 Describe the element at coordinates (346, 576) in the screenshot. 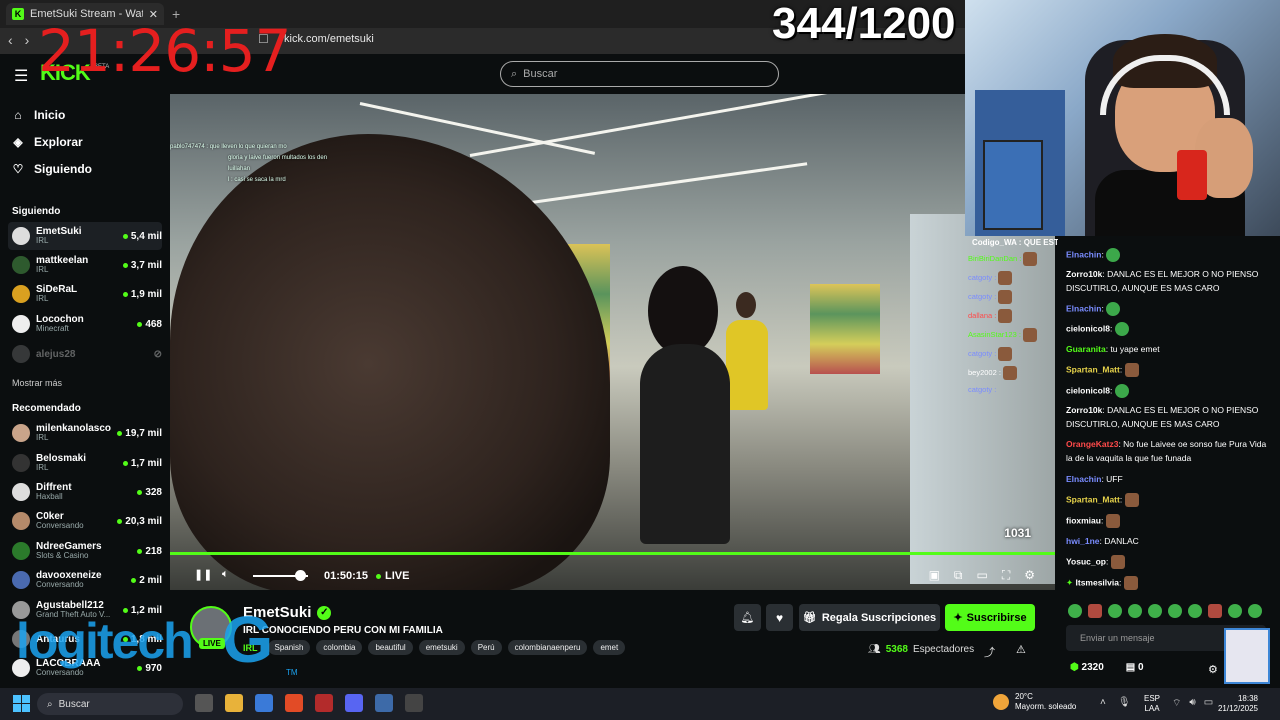

I see `stream-time: 01:50:15` at that location.